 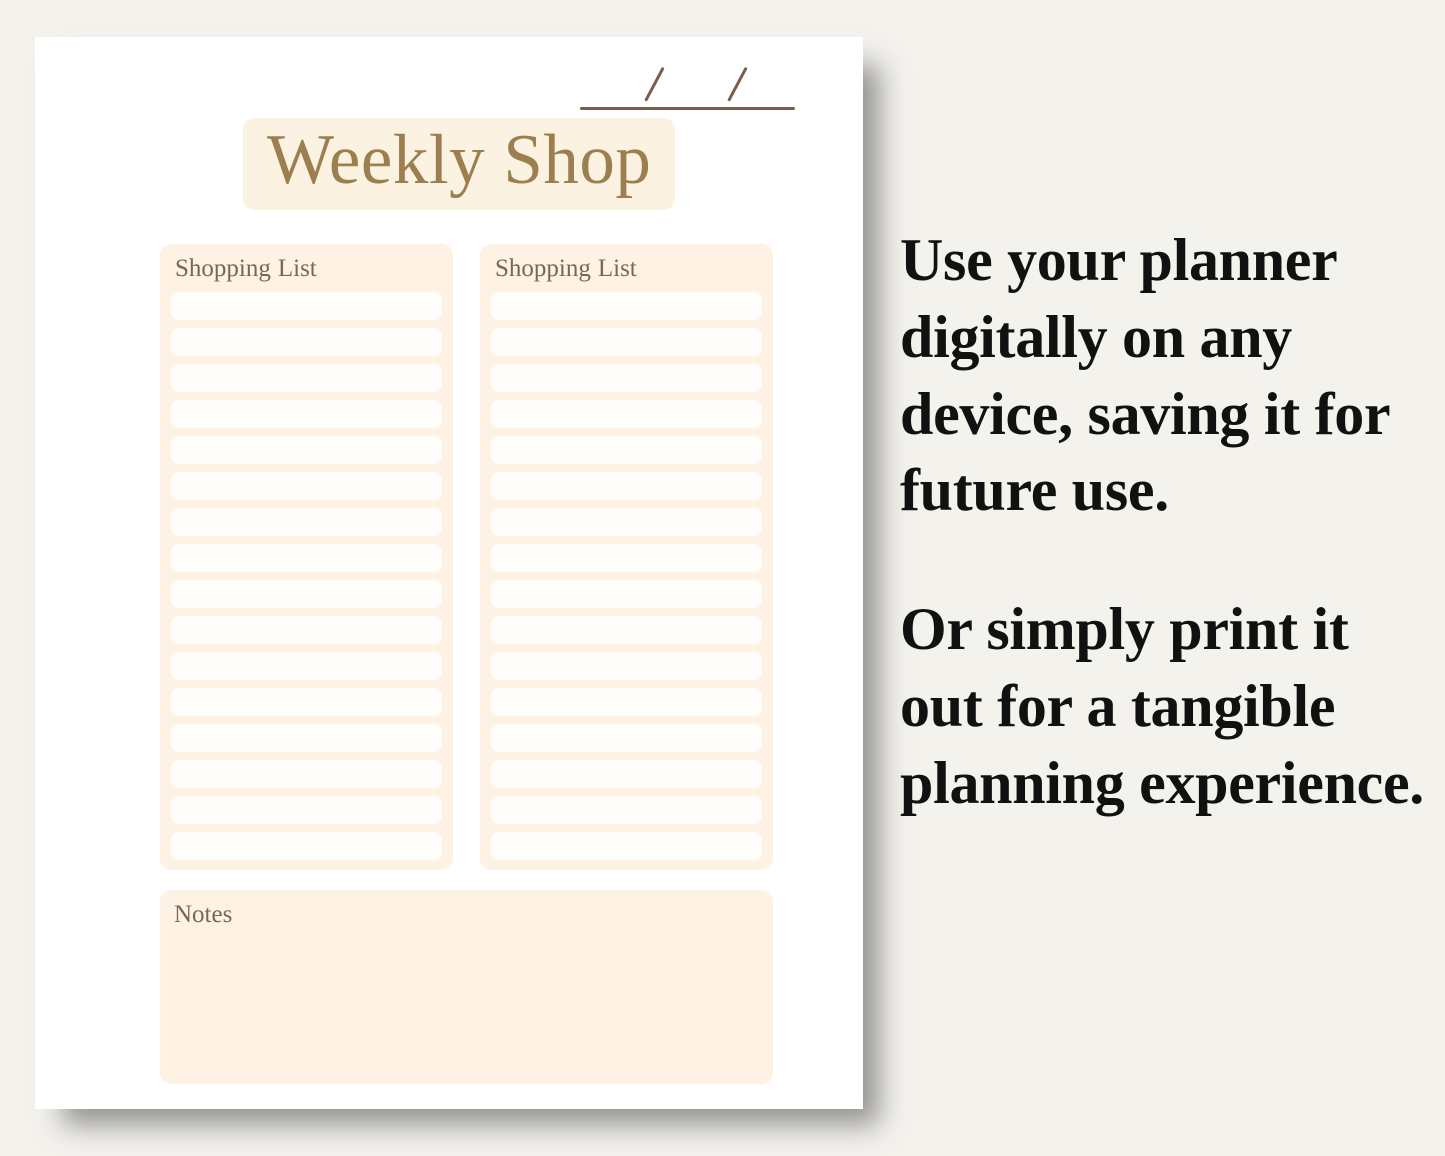 I want to click on shopping-list-column-left: Shopping List, so click(x=306, y=557).